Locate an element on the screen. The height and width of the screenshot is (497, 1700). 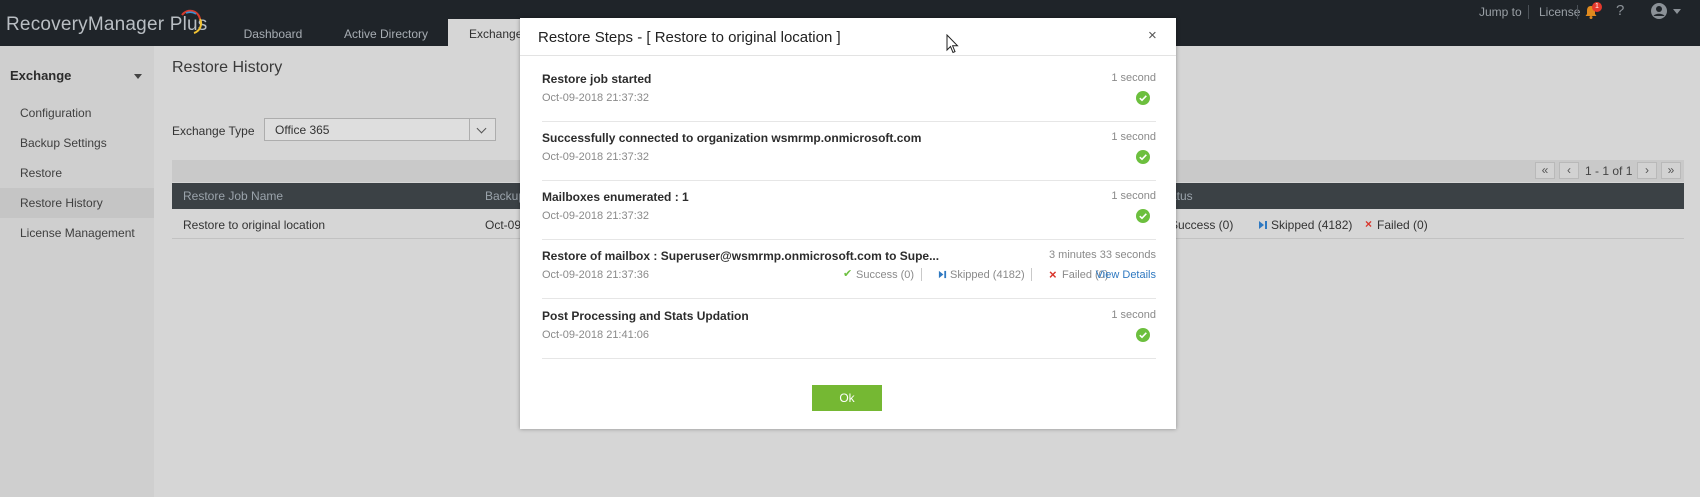
status-skipped: Skipped (4182) is located at coordinates (1312, 225).